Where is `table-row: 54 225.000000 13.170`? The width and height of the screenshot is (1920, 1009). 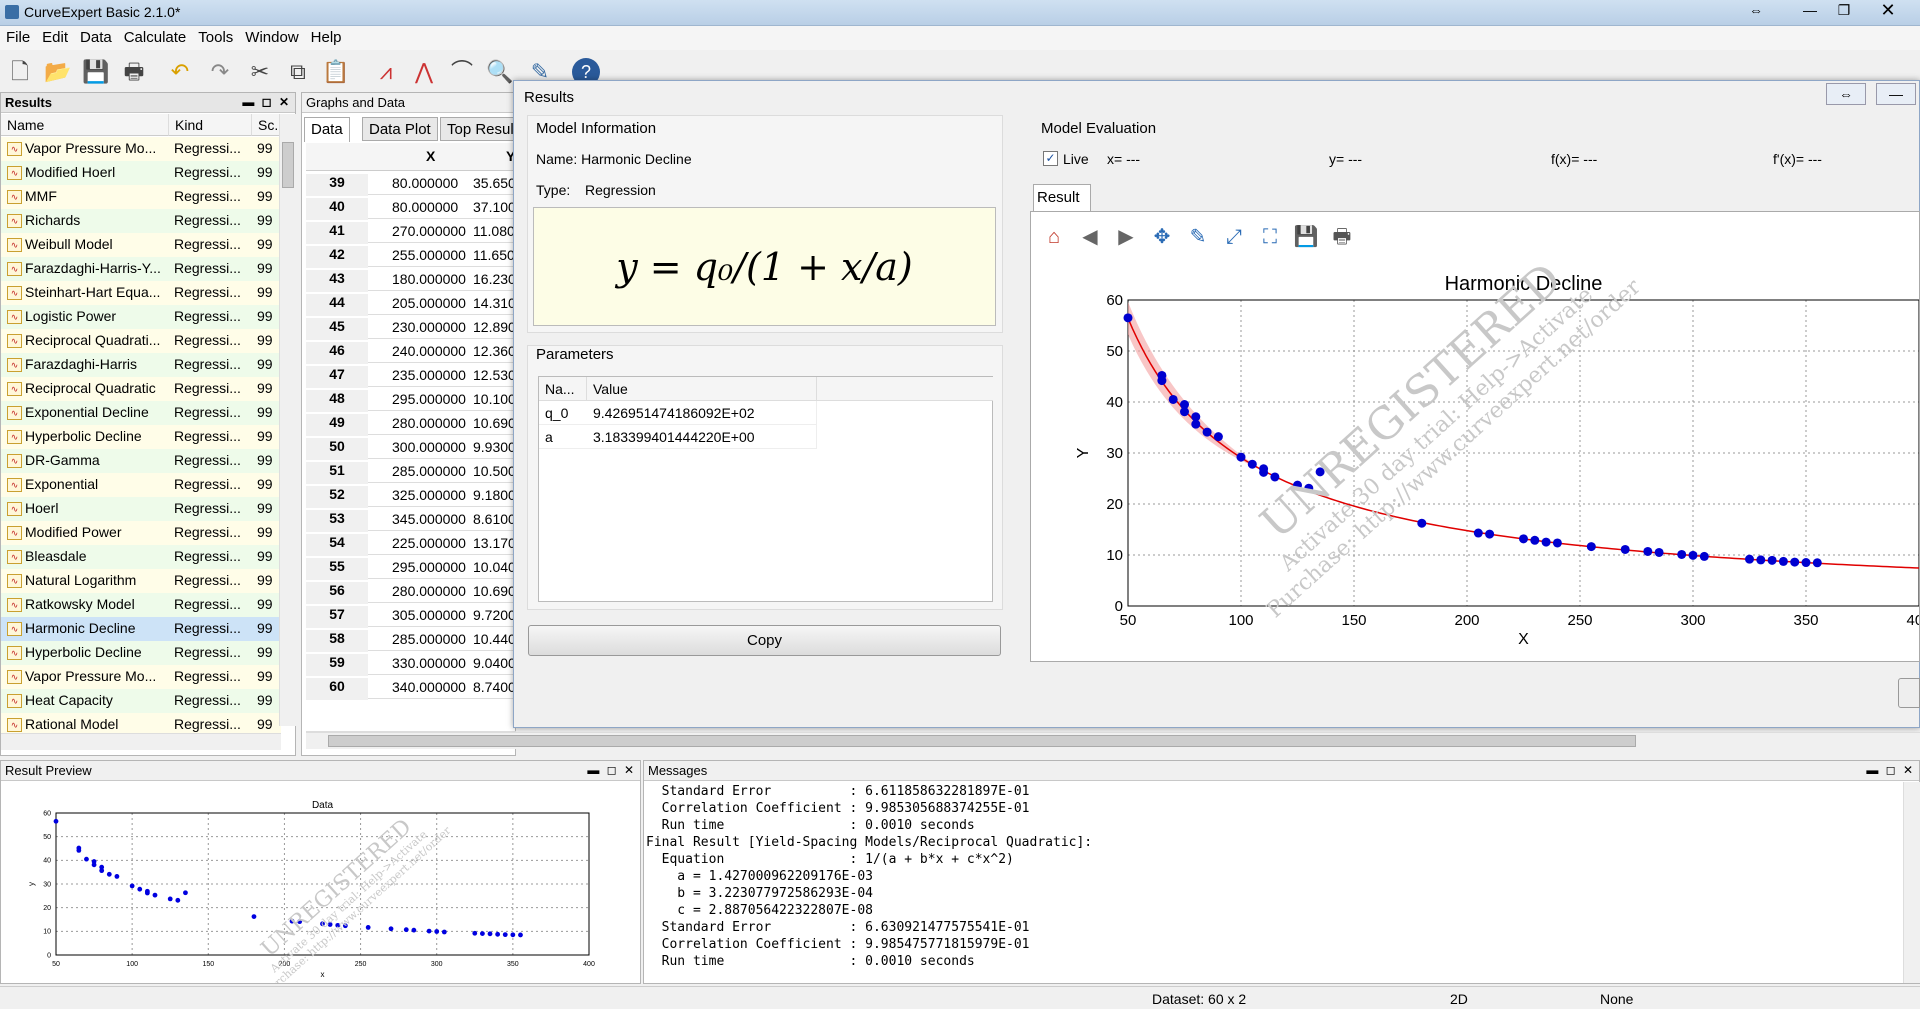
table-row: 54 225.000000 13.170 is located at coordinates (411, 543).